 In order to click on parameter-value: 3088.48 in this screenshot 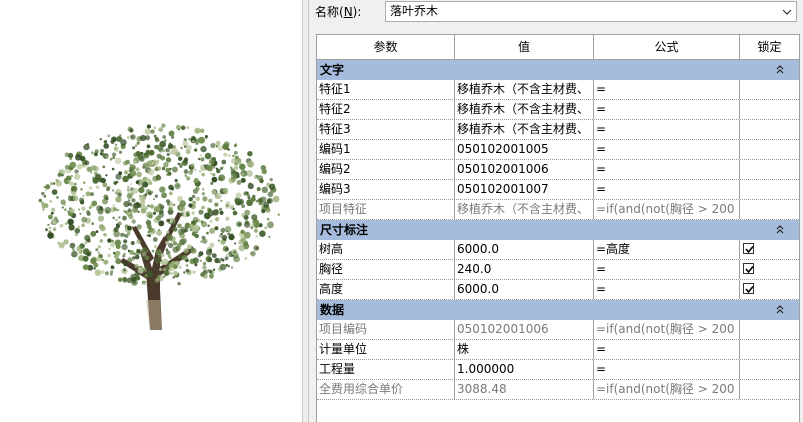, I will do `click(524, 389)`.